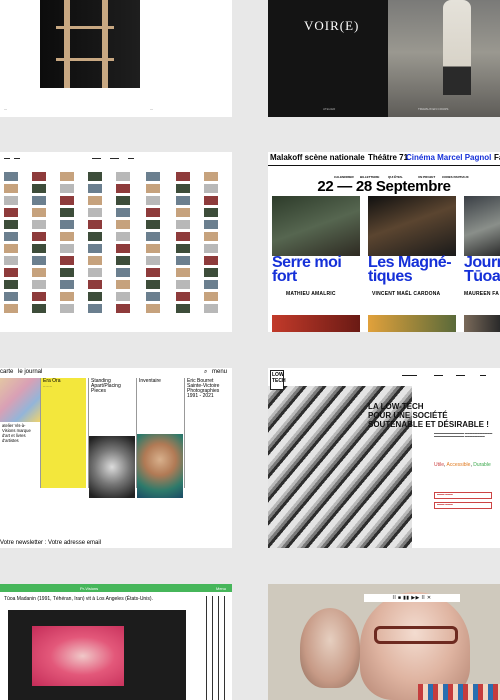  What do you see at coordinates (412, 598) in the screenshot?
I see `media-player-controls: II ■ ▮▮ ▶▶ II ✕` at bounding box center [412, 598].